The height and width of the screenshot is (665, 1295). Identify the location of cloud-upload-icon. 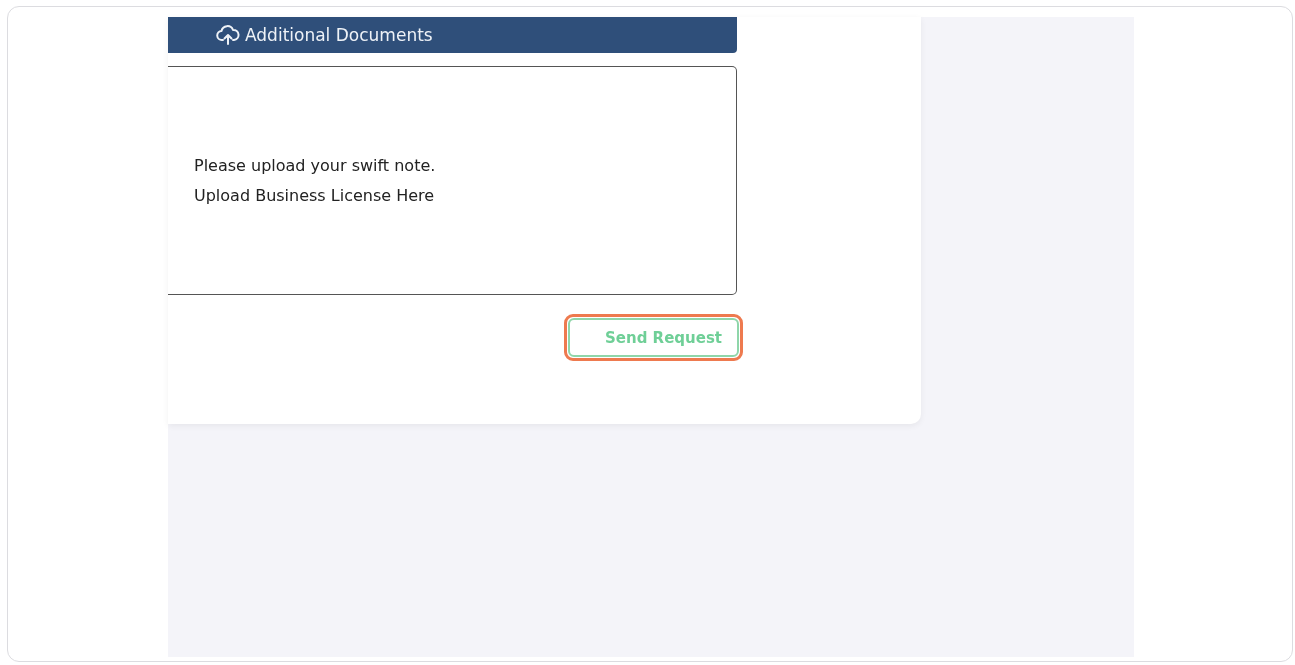
(228, 35).